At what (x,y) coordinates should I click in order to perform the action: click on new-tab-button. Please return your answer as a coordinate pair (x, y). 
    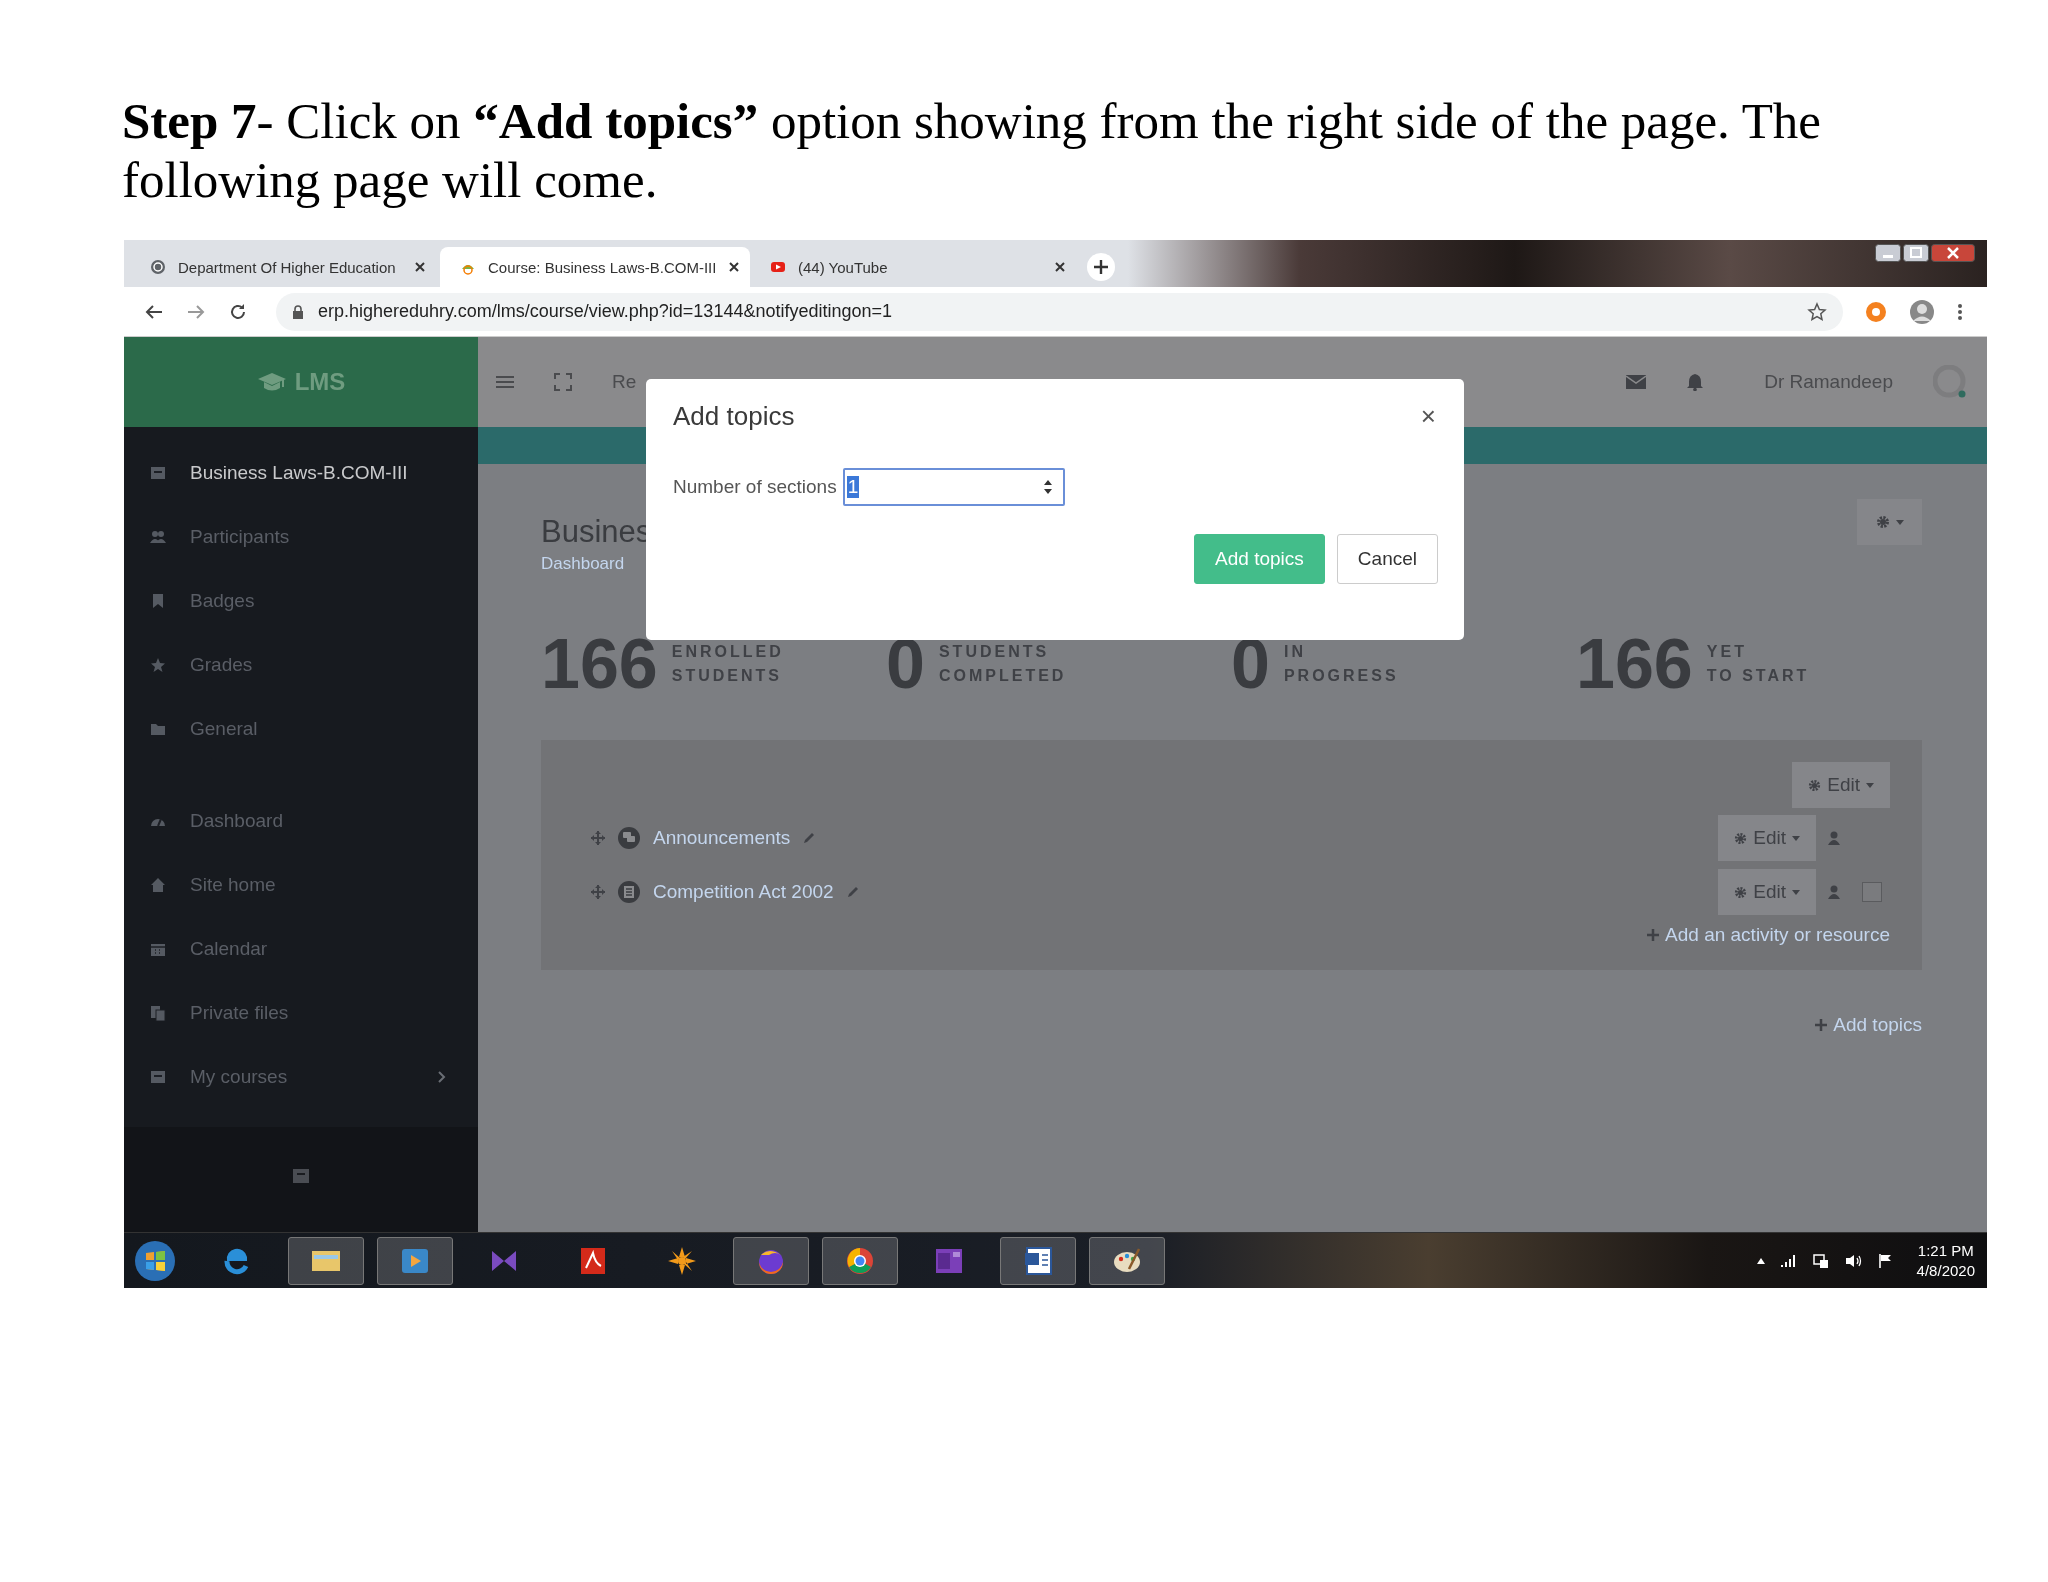
    Looking at the image, I should click on (1101, 267).